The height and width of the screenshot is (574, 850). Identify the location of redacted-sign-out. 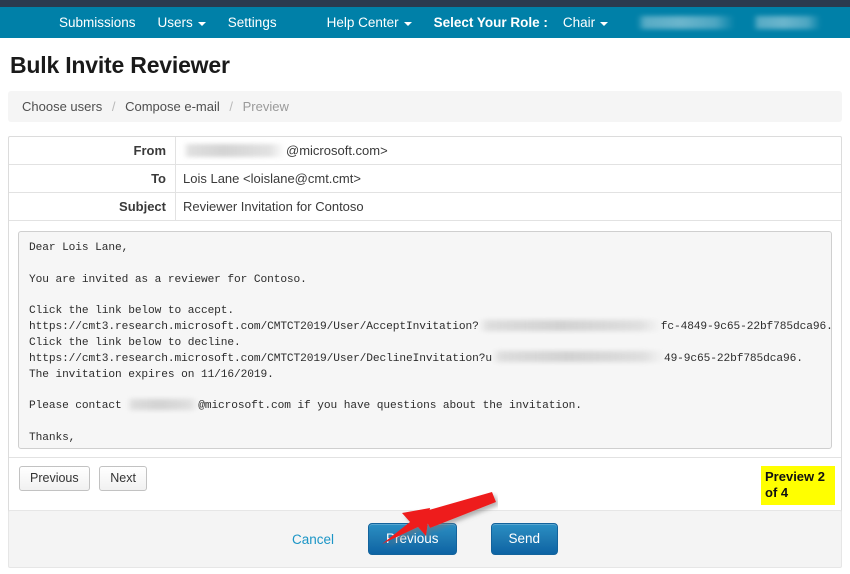
(787, 22).